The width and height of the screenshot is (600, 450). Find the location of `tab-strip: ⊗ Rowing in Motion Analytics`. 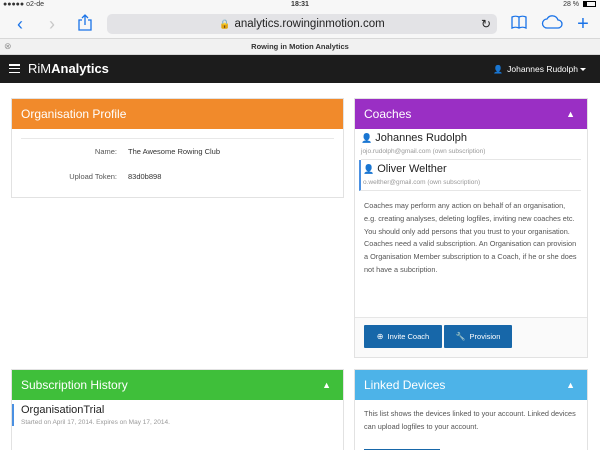

tab-strip: ⊗ Rowing in Motion Analytics is located at coordinates (300, 46).